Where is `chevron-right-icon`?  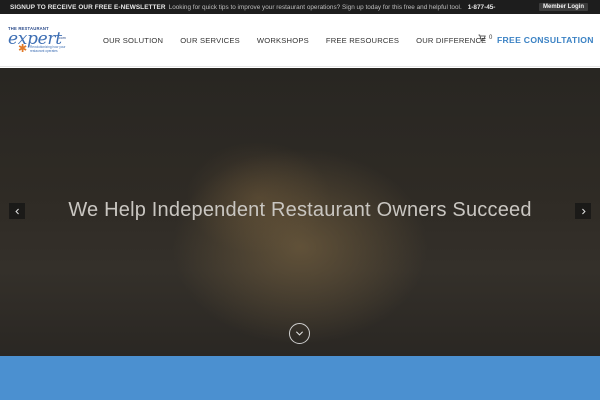
chevron-right-icon is located at coordinates (583, 211).